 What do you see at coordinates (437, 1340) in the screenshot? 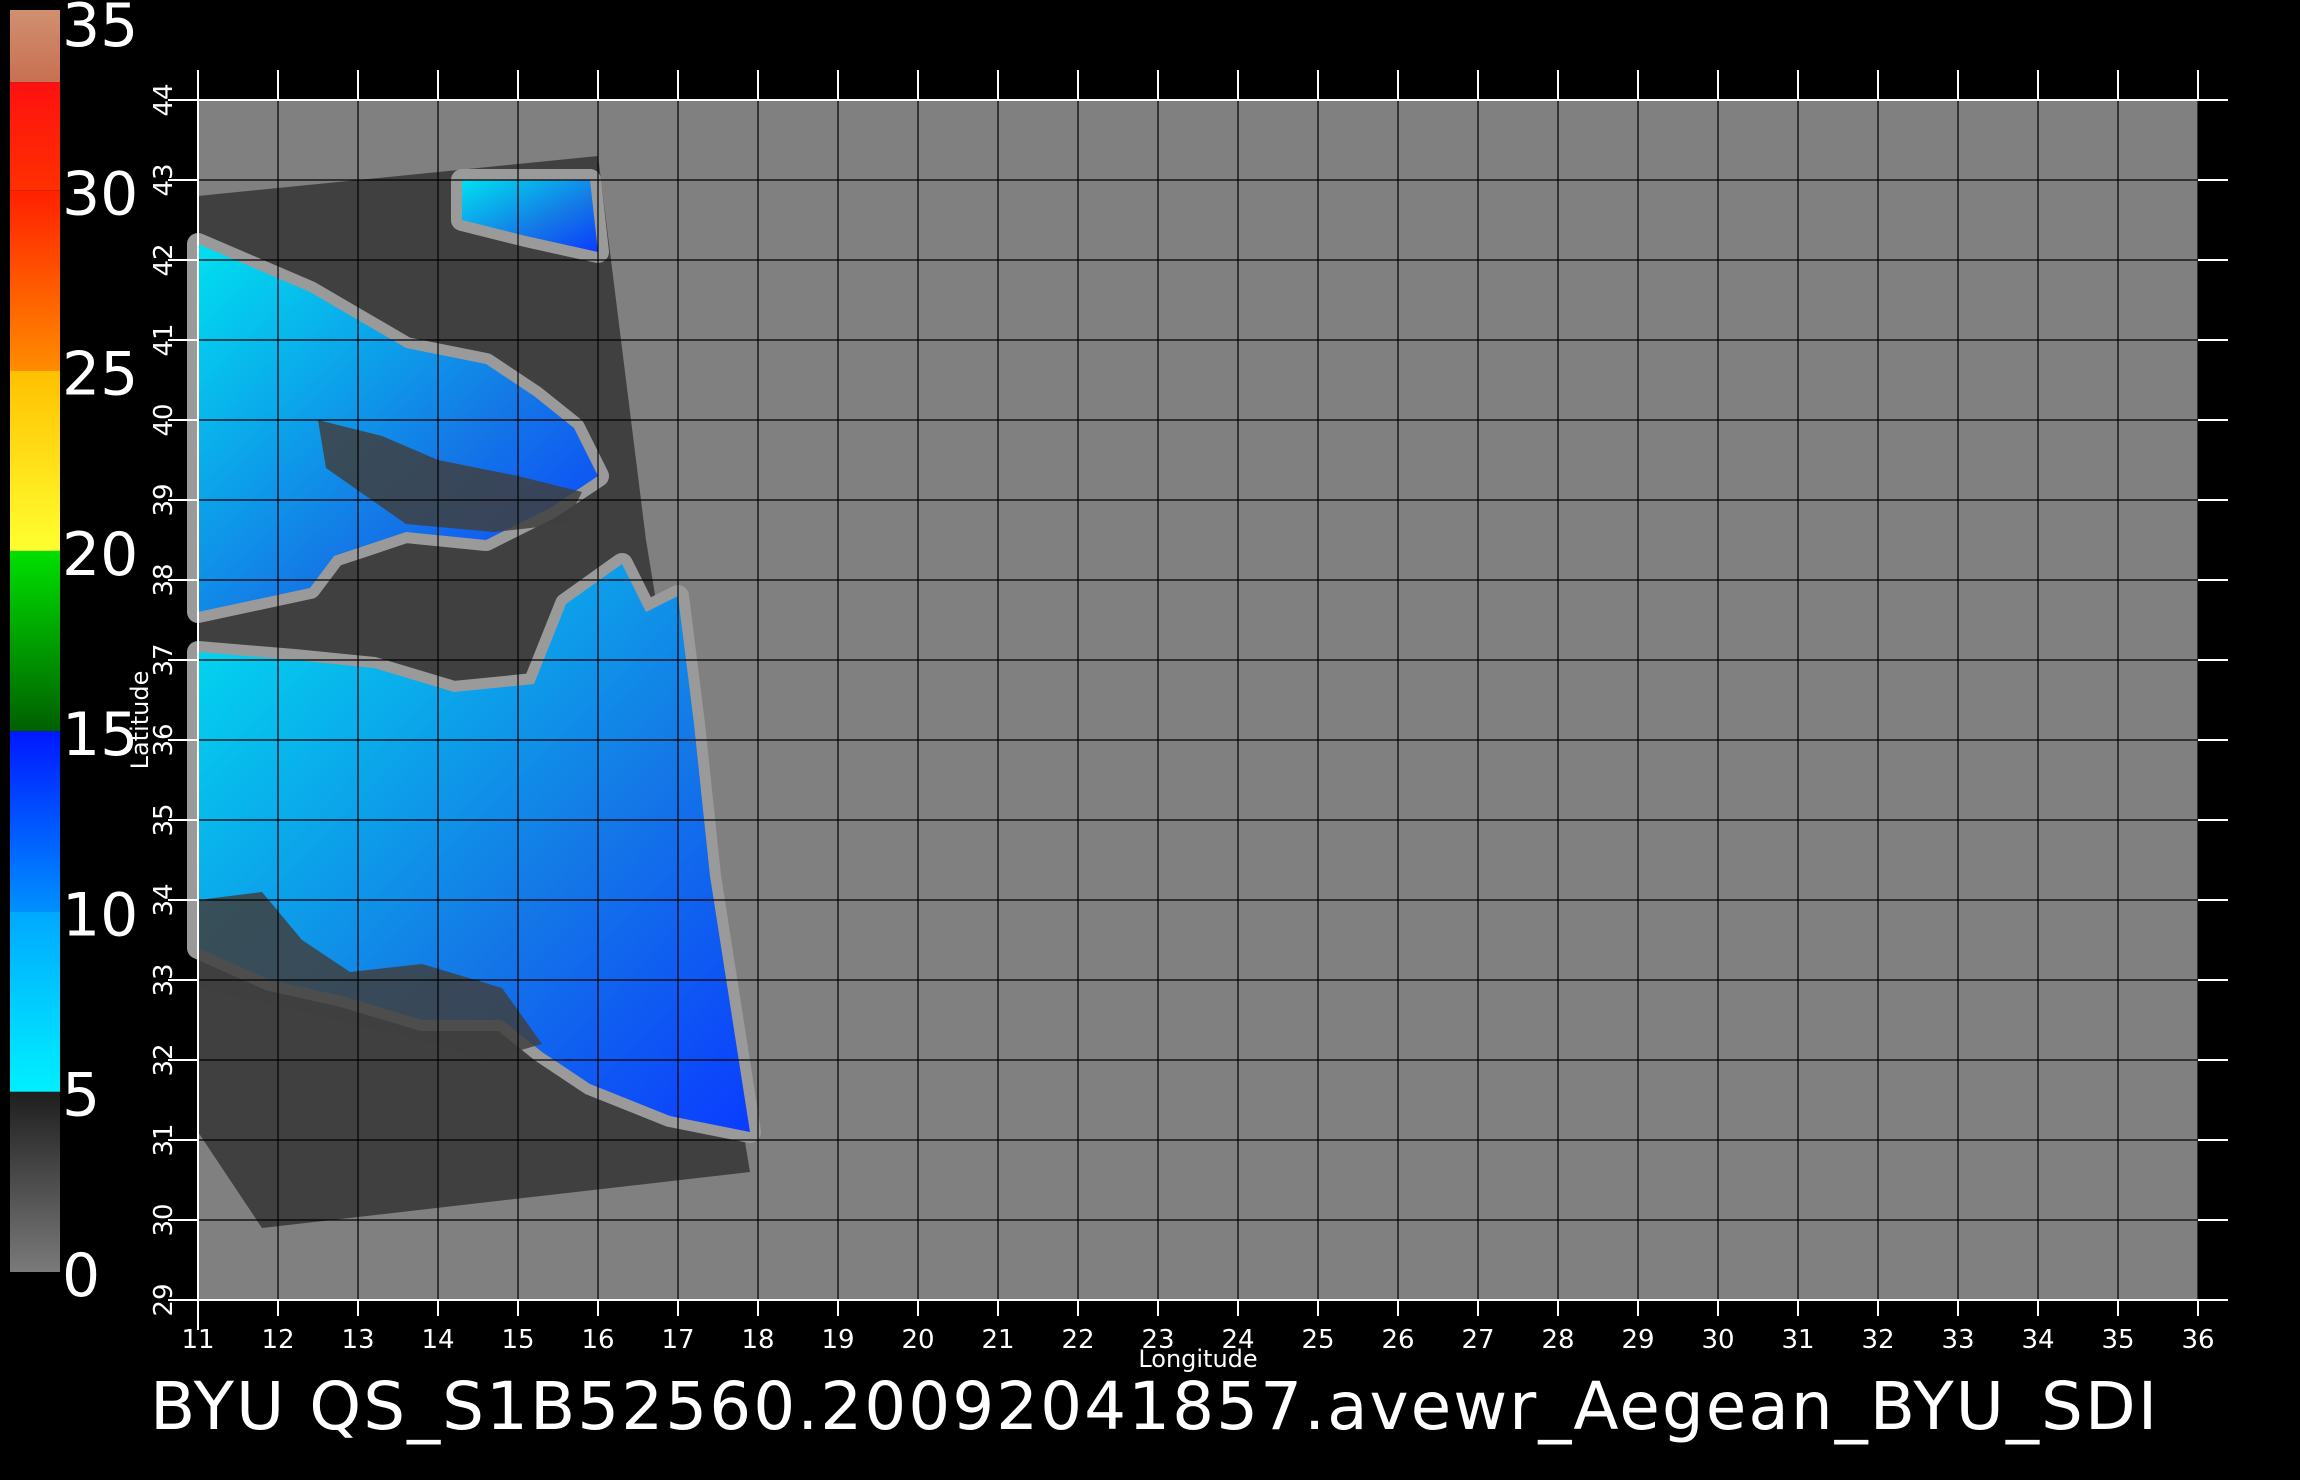
I see `x-tick-label: 14` at bounding box center [437, 1340].